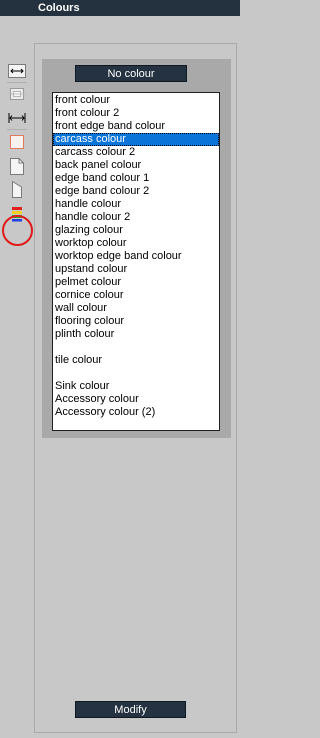 The height and width of the screenshot is (738, 320). I want to click on colour-list-item: front edge band colour, so click(136, 126).